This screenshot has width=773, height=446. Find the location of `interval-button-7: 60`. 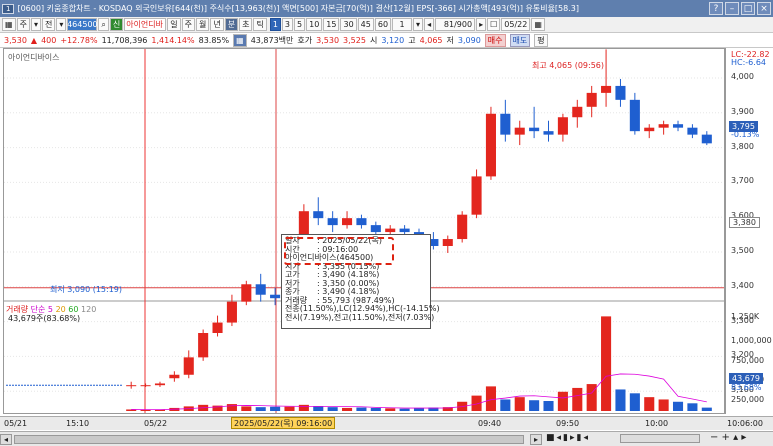

interval-button-7: 60 is located at coordinates (383, 24).